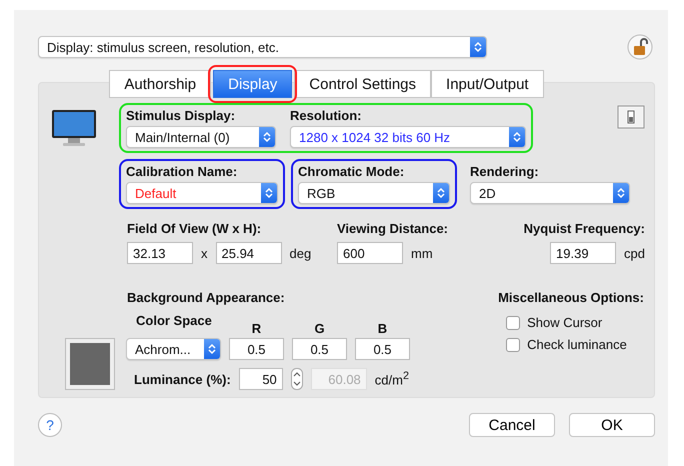  What do you see at coordinates (612, 425) in the screenshot?
I see `dialog-button: OK` at bounding box center [612, 425].